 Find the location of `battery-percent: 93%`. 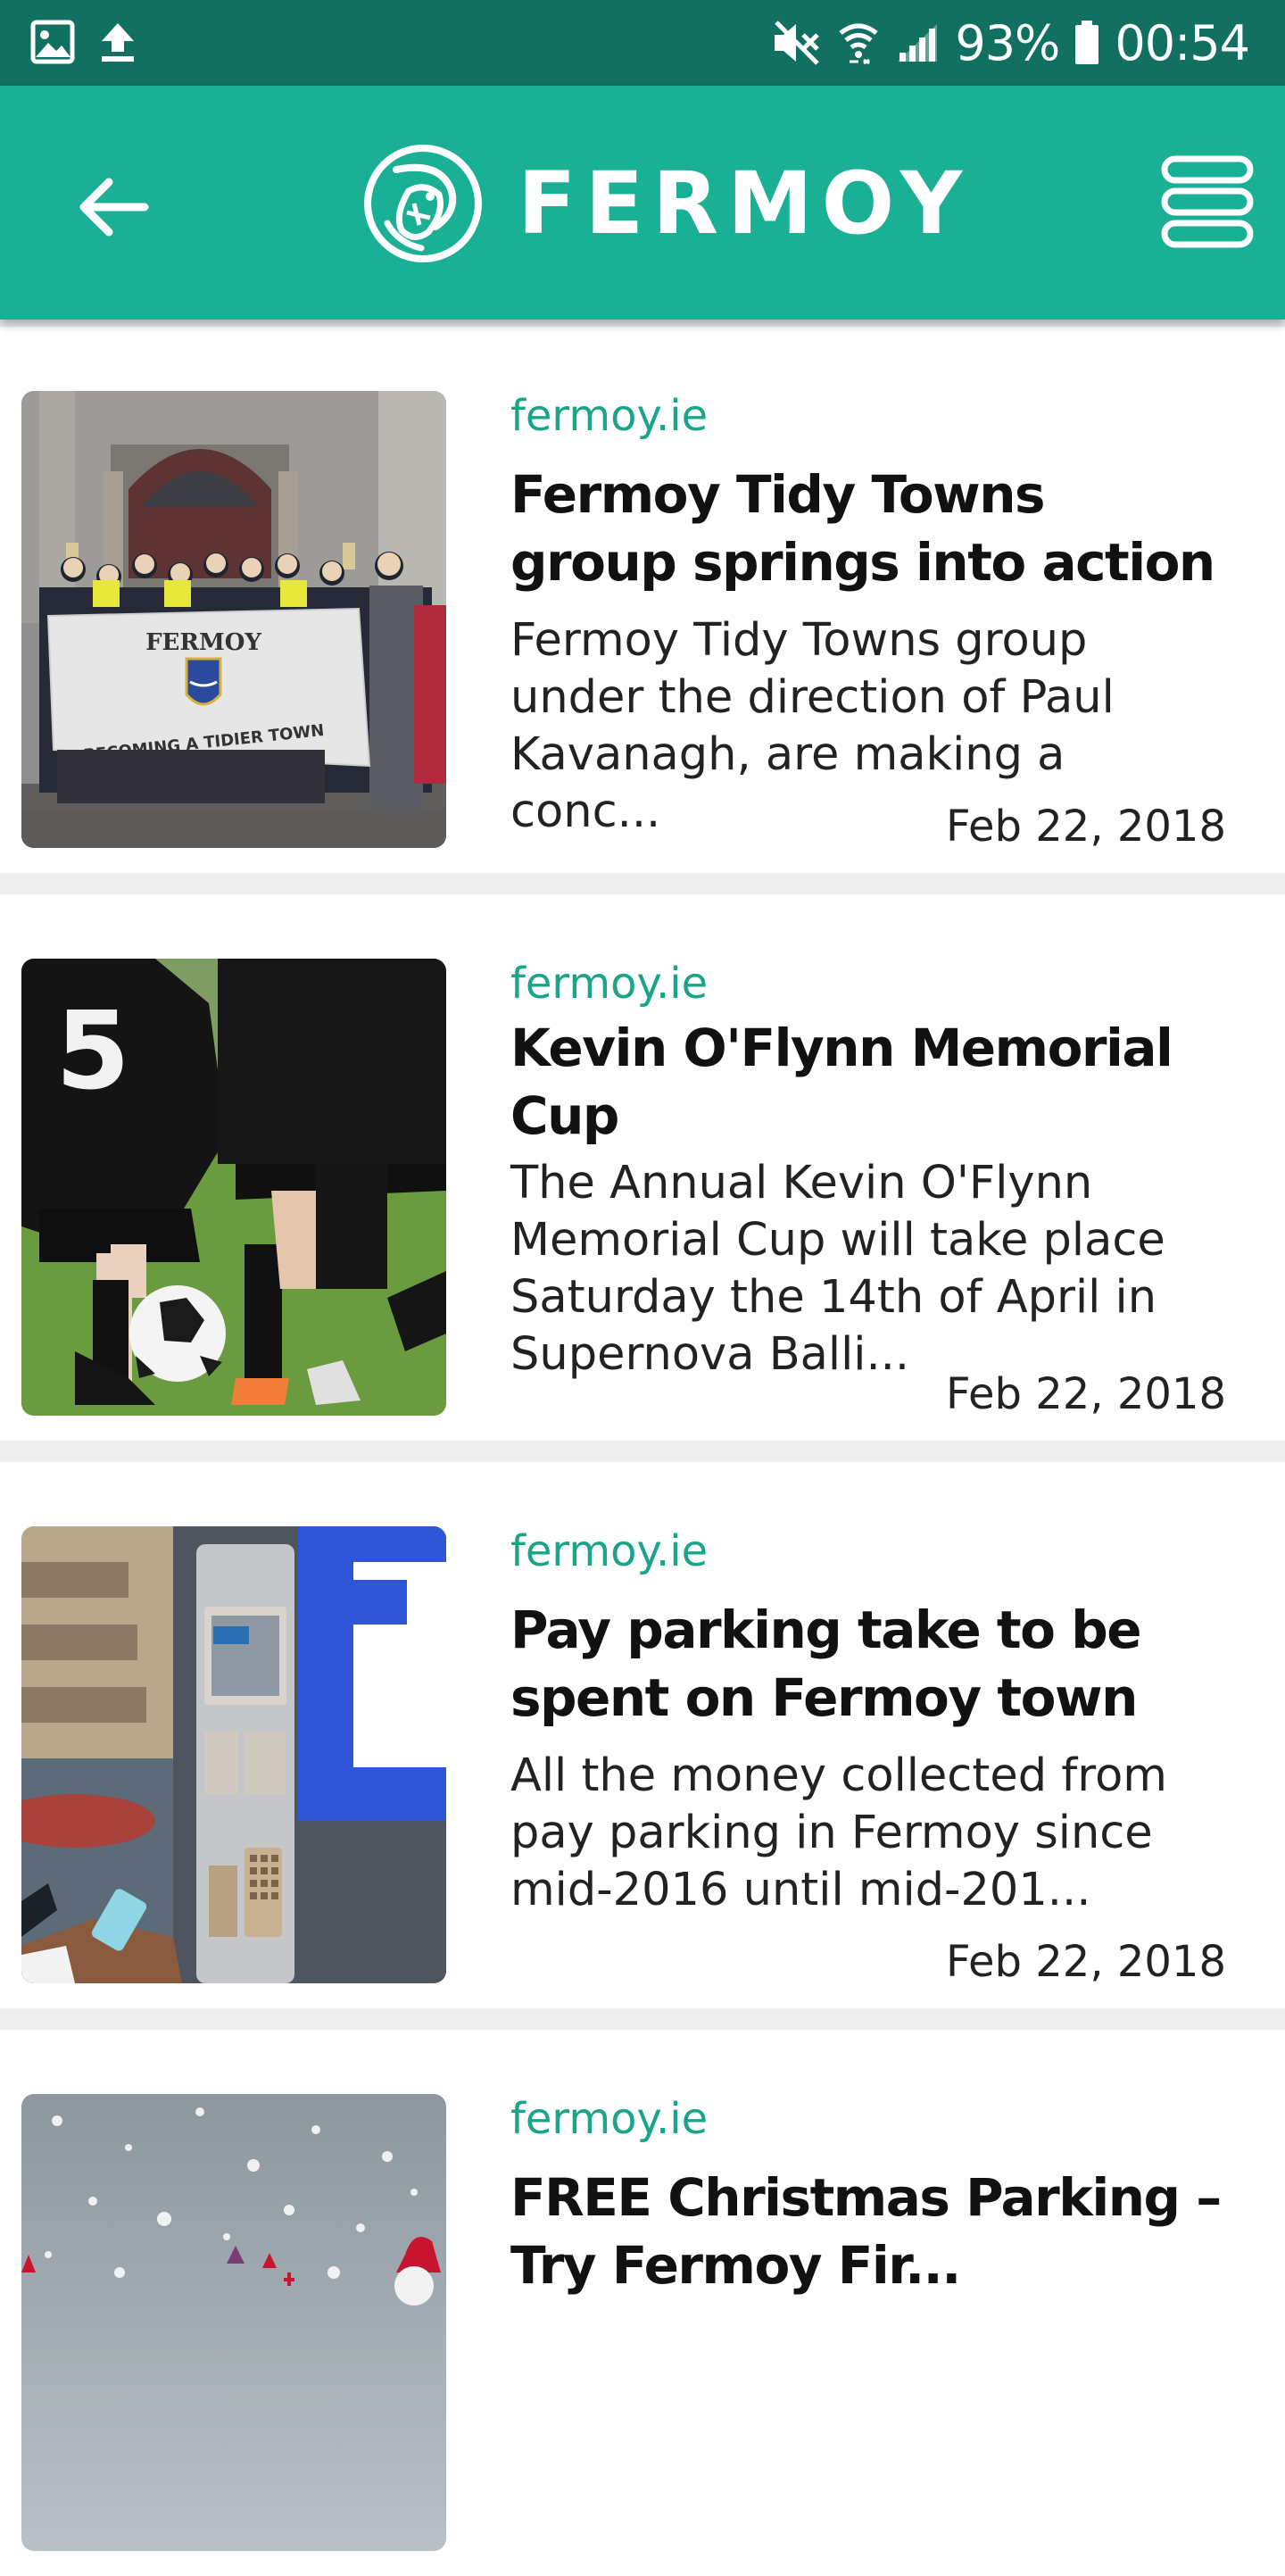

battery-percent: 93% is located at coordinates (1008, 43).